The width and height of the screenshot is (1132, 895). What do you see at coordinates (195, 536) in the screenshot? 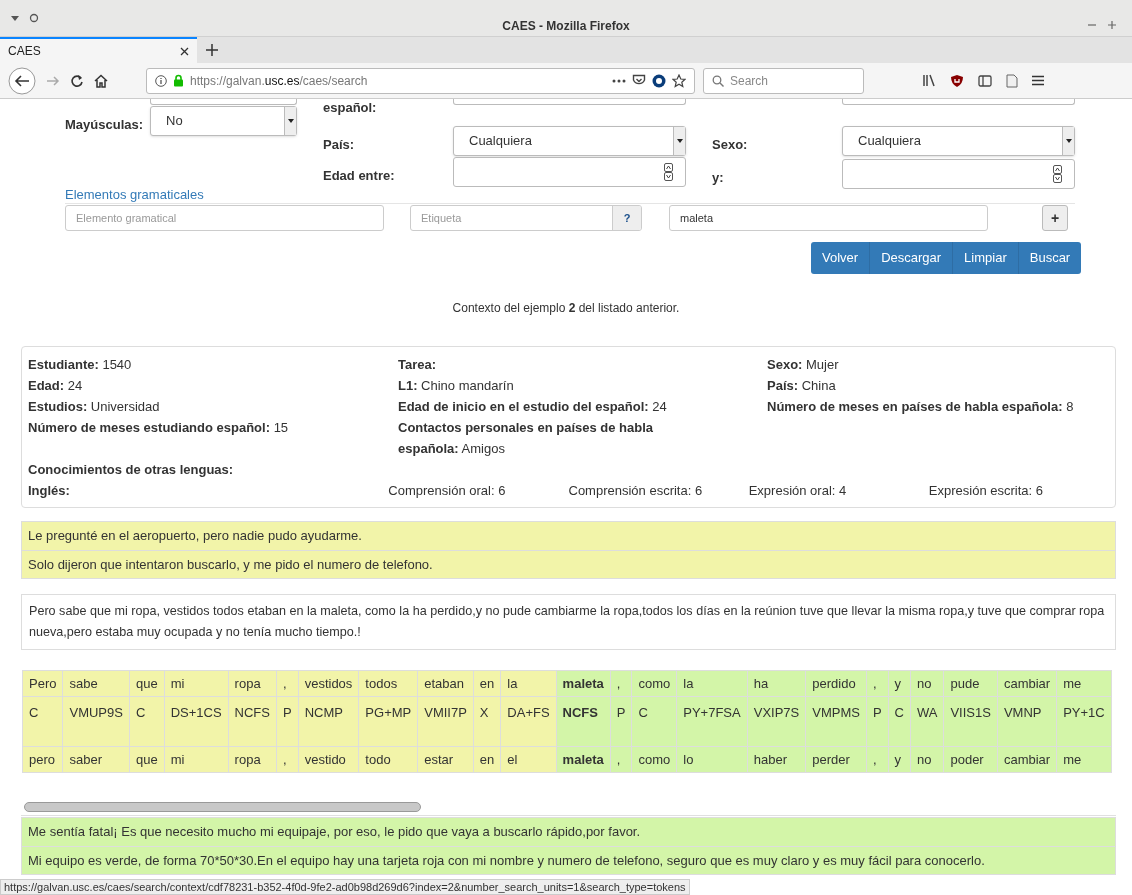
I see `sentence-text: Le pregunté en el aeropuerto, pero nadie pudo ayudarme.` at bounding box center [195, 536].